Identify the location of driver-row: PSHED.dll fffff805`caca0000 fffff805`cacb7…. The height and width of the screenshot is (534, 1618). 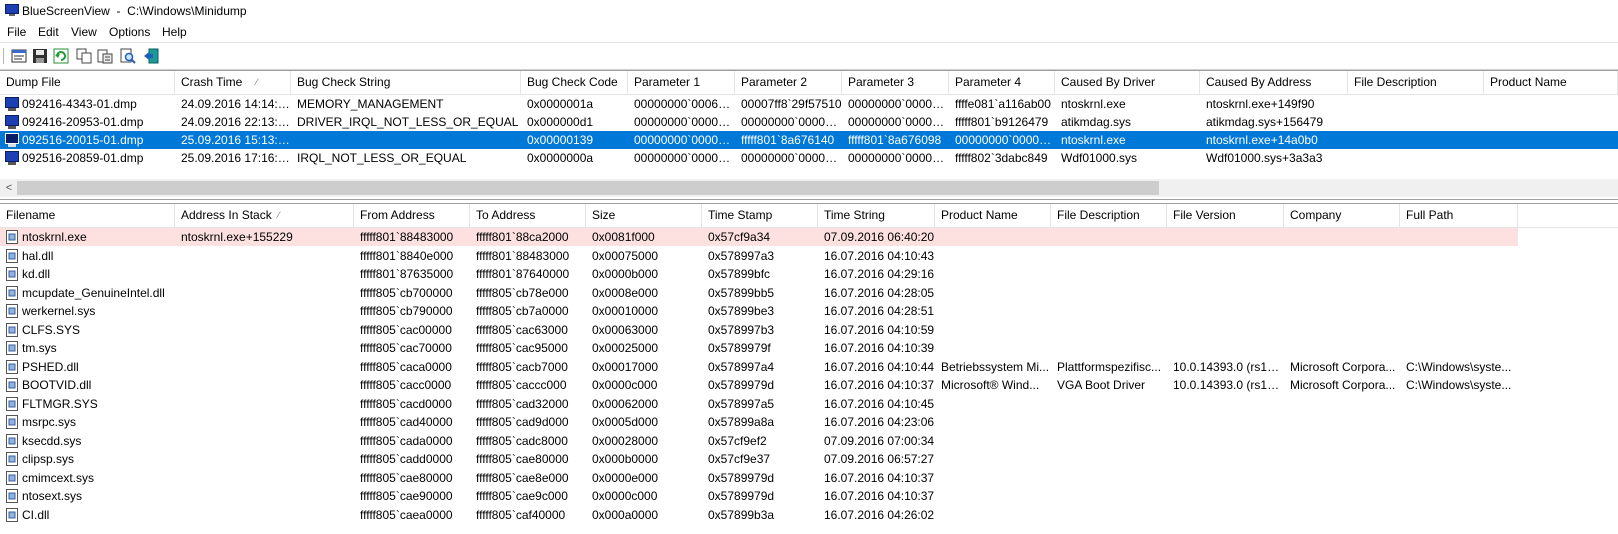
(784, 367).